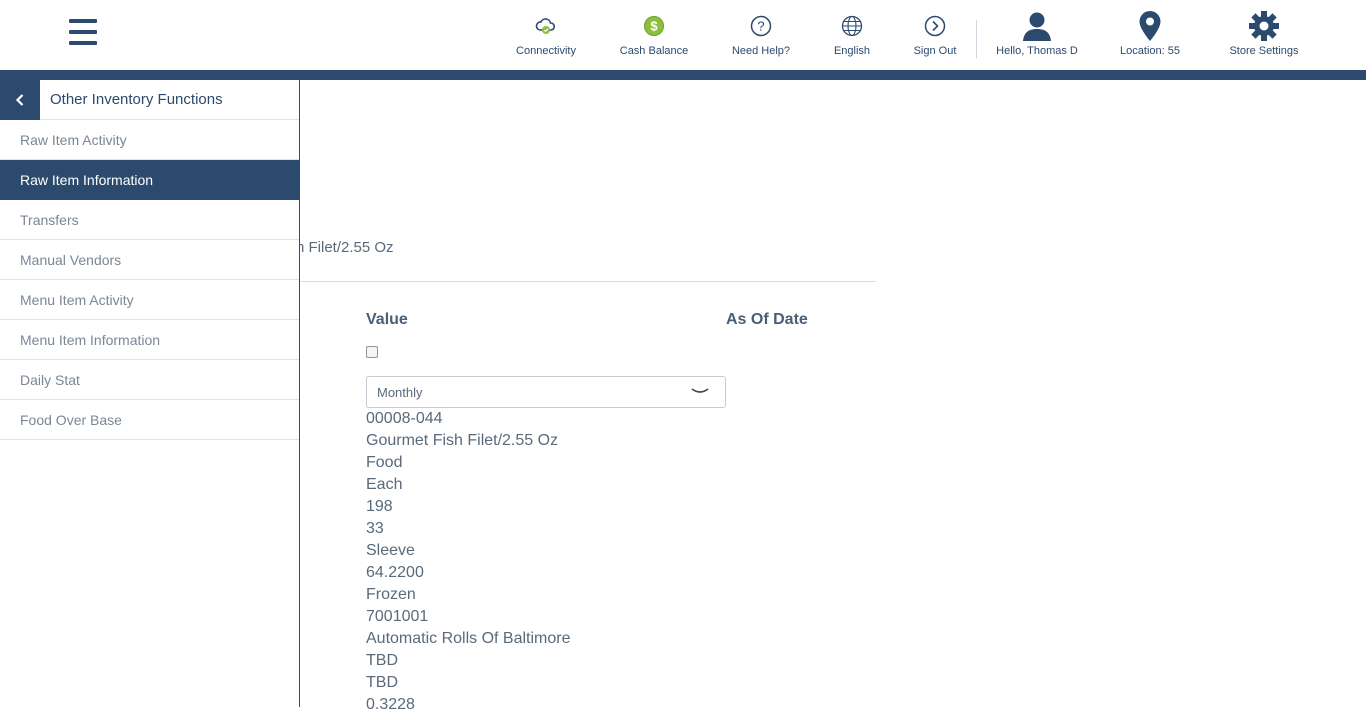  Describe the element at coordinates (654, 51) in the screenshot. I see `nav-label: Cash Balance` at that location.